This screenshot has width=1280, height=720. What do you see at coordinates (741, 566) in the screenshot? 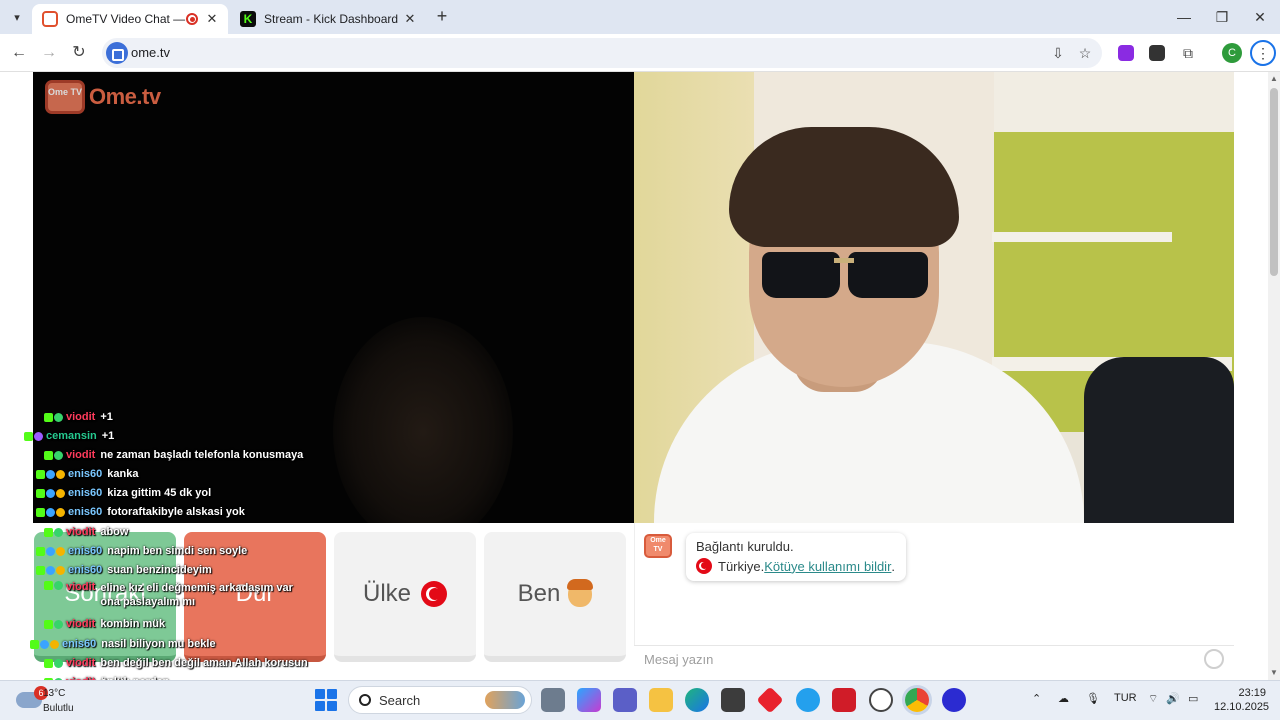
I see `country-text: Türkiye.` at bounding box center [741, 566].